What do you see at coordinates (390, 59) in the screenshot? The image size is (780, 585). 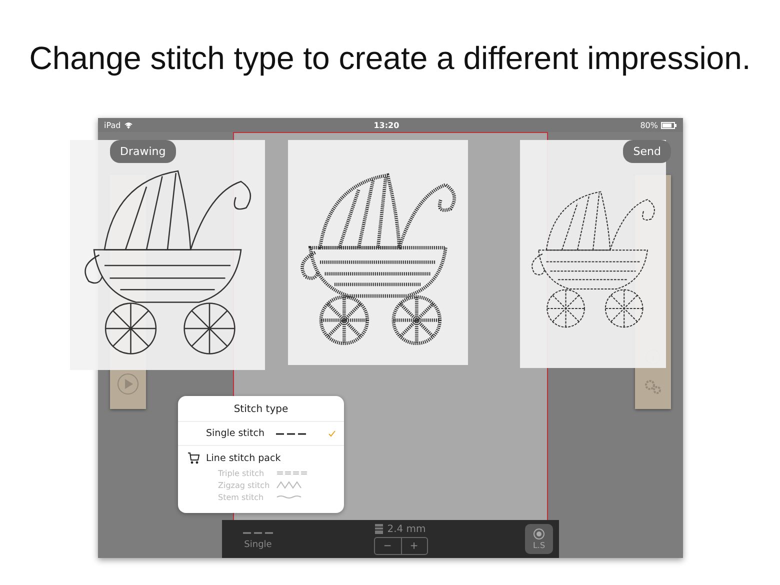 I see `headline: Change stitch type to create a different impression.` at bounding box center [390, 59].